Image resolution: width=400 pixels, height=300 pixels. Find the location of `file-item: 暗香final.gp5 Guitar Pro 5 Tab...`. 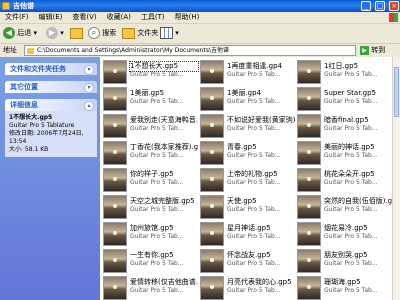

file-item: 暗香final.gp5 Guitar Pro 5 Tab... is located at coordinates (344, 126).